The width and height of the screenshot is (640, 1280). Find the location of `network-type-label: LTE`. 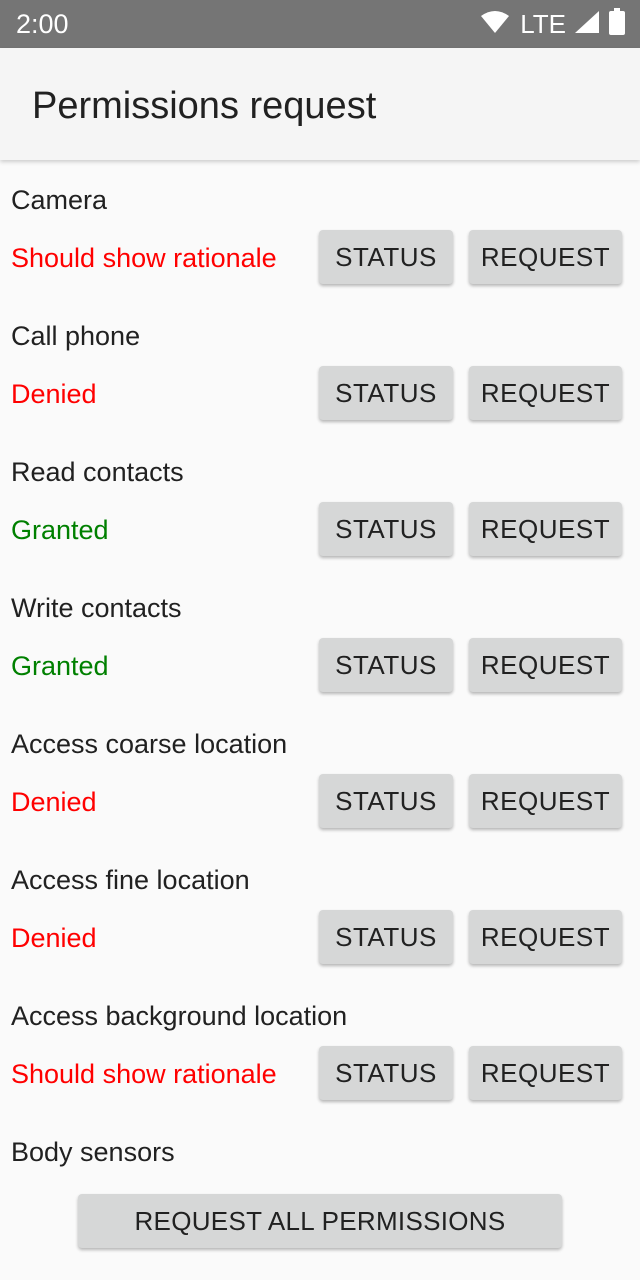

network-type-label: LTE is located at coordinates (543, 24).